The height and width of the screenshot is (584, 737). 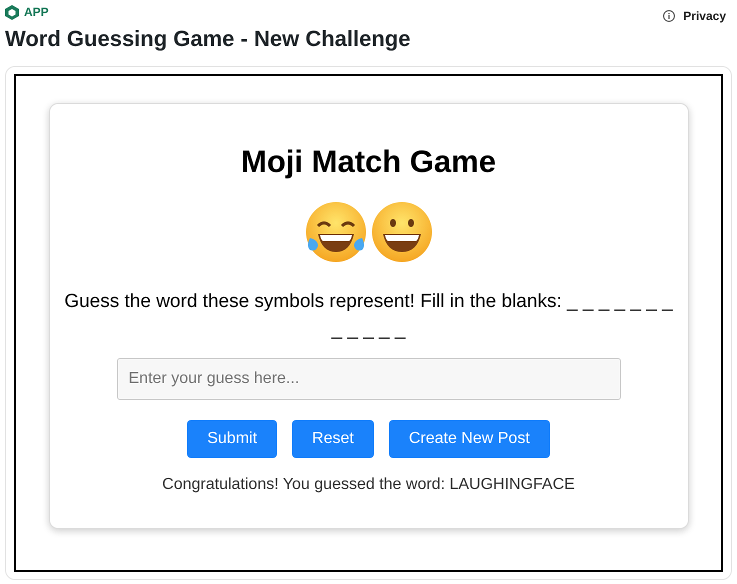 I want to click on cube-icon, so click(x=12, y=12).